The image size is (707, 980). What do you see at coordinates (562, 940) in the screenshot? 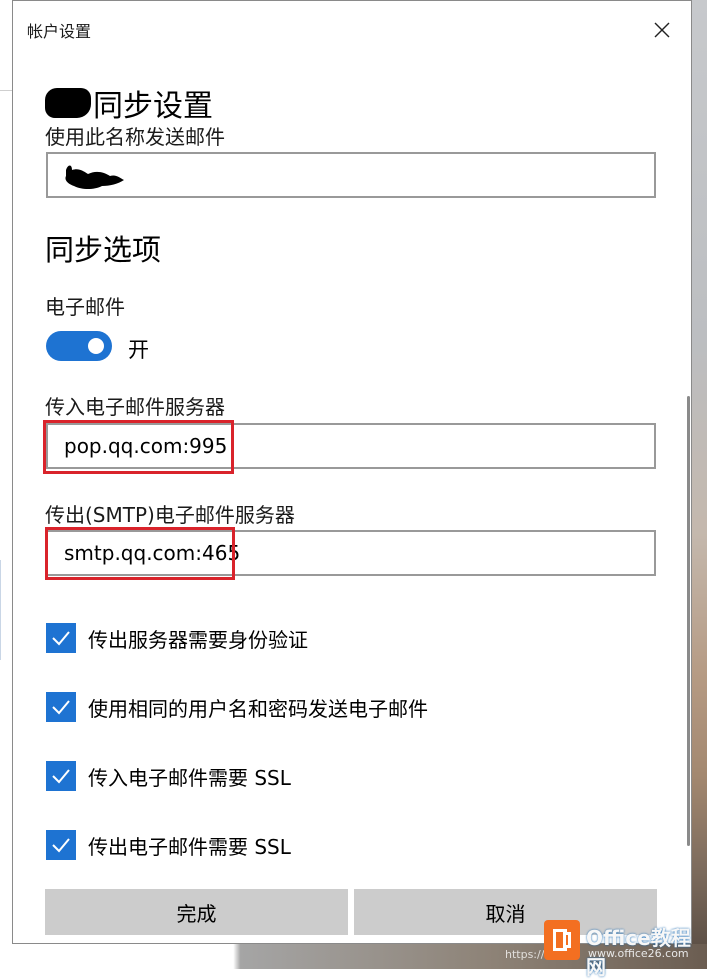
I see `office-logo-icon` at bounding box center [562, 940].